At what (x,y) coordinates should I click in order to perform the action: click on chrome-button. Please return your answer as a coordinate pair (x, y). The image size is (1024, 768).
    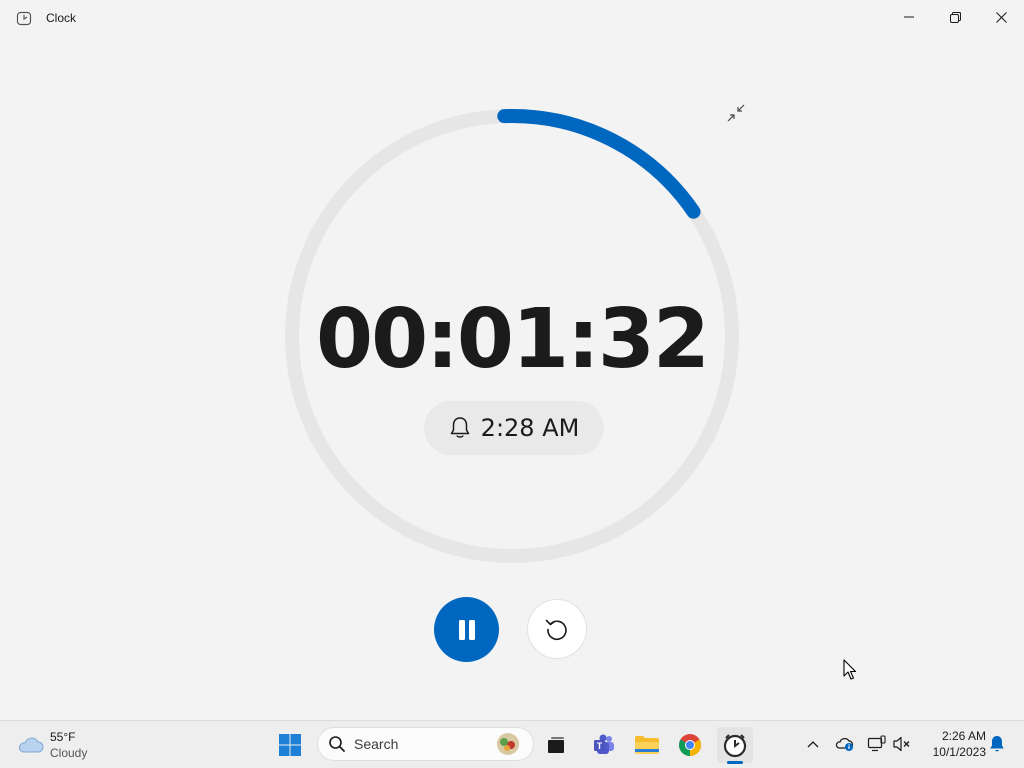
    Looking at the image, I should click on (690, 745).